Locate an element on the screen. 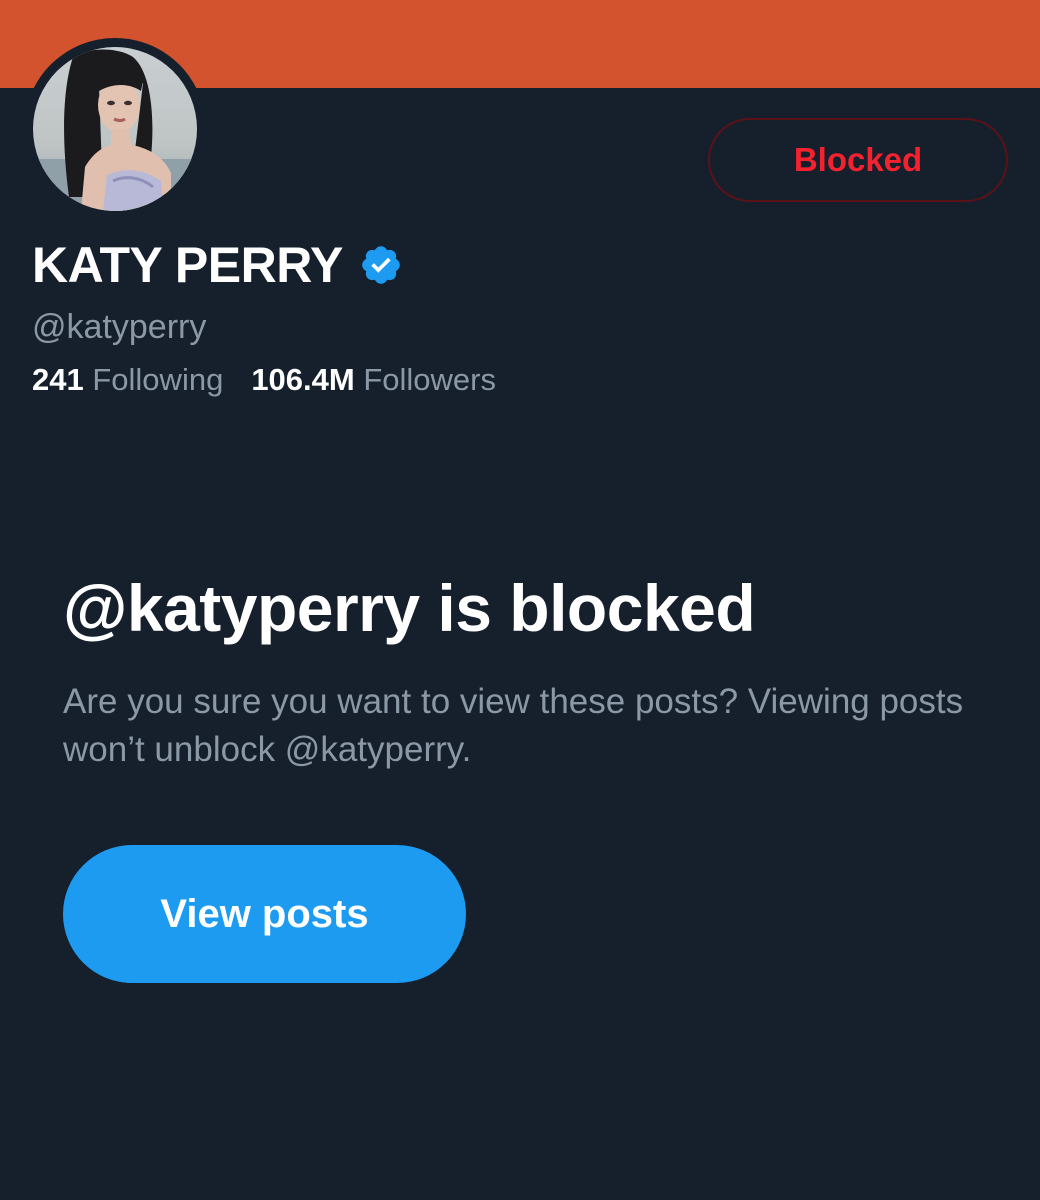 The width and height of the screenshot is (1040, 1200). following-link: 241 Following is located at coordinates (127, 379).